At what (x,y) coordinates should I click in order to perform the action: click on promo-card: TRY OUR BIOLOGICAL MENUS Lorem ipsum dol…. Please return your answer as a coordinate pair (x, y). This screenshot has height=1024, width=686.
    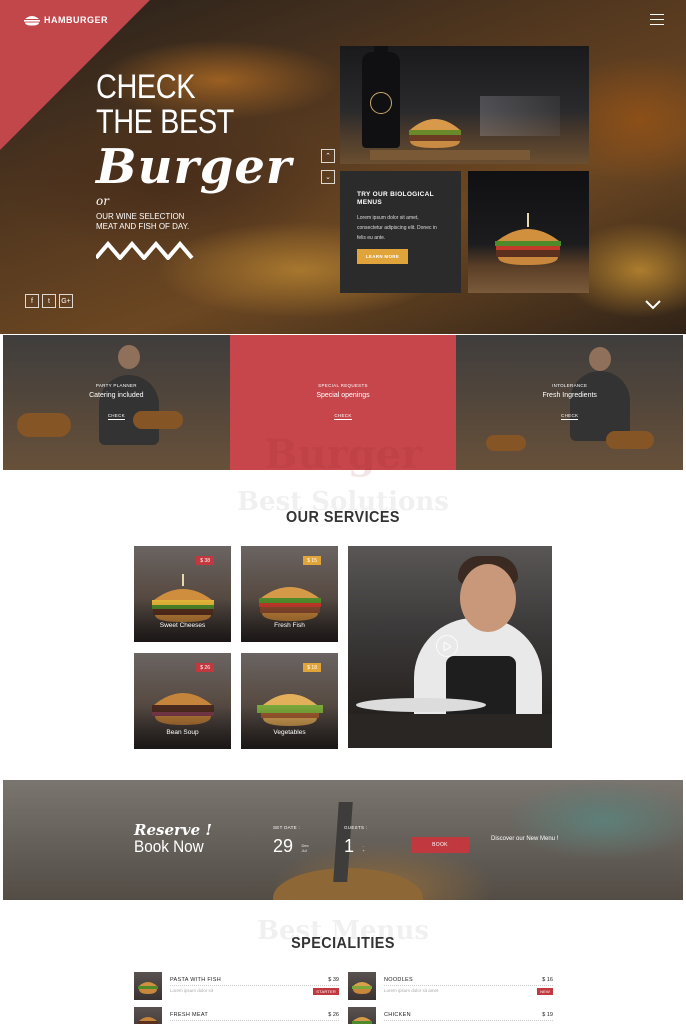
    Looking at the image, I should click on (400, 232).